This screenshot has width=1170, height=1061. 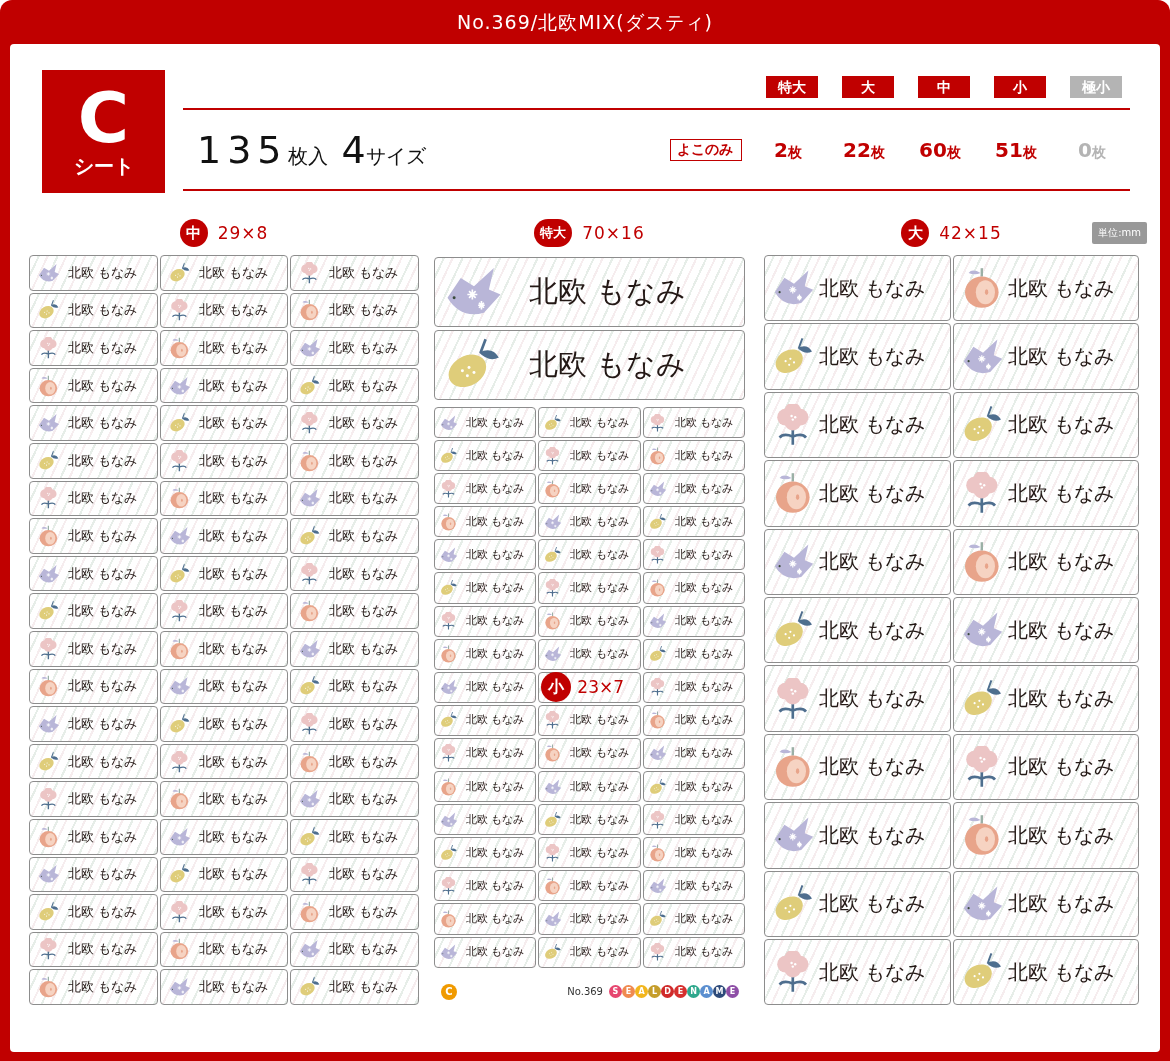 What do you see at coordinates (1016, 149) in the screenshot?
I see `sheet-quantity: 51枚` at bounding box center [1016, 149].